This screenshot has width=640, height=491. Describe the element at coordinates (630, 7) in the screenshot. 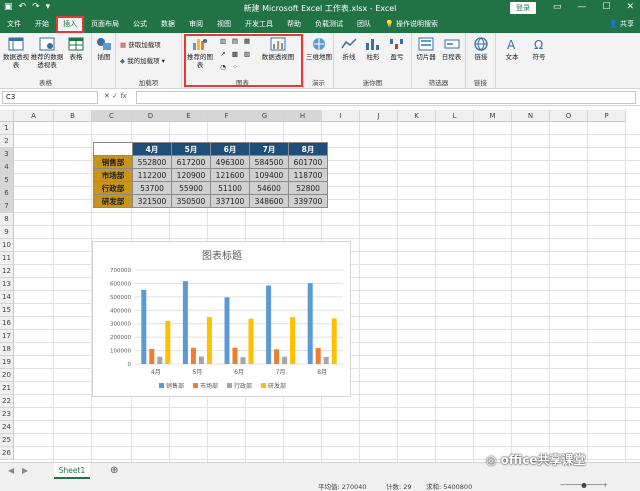

I see `close-icon: ✕` at that location.